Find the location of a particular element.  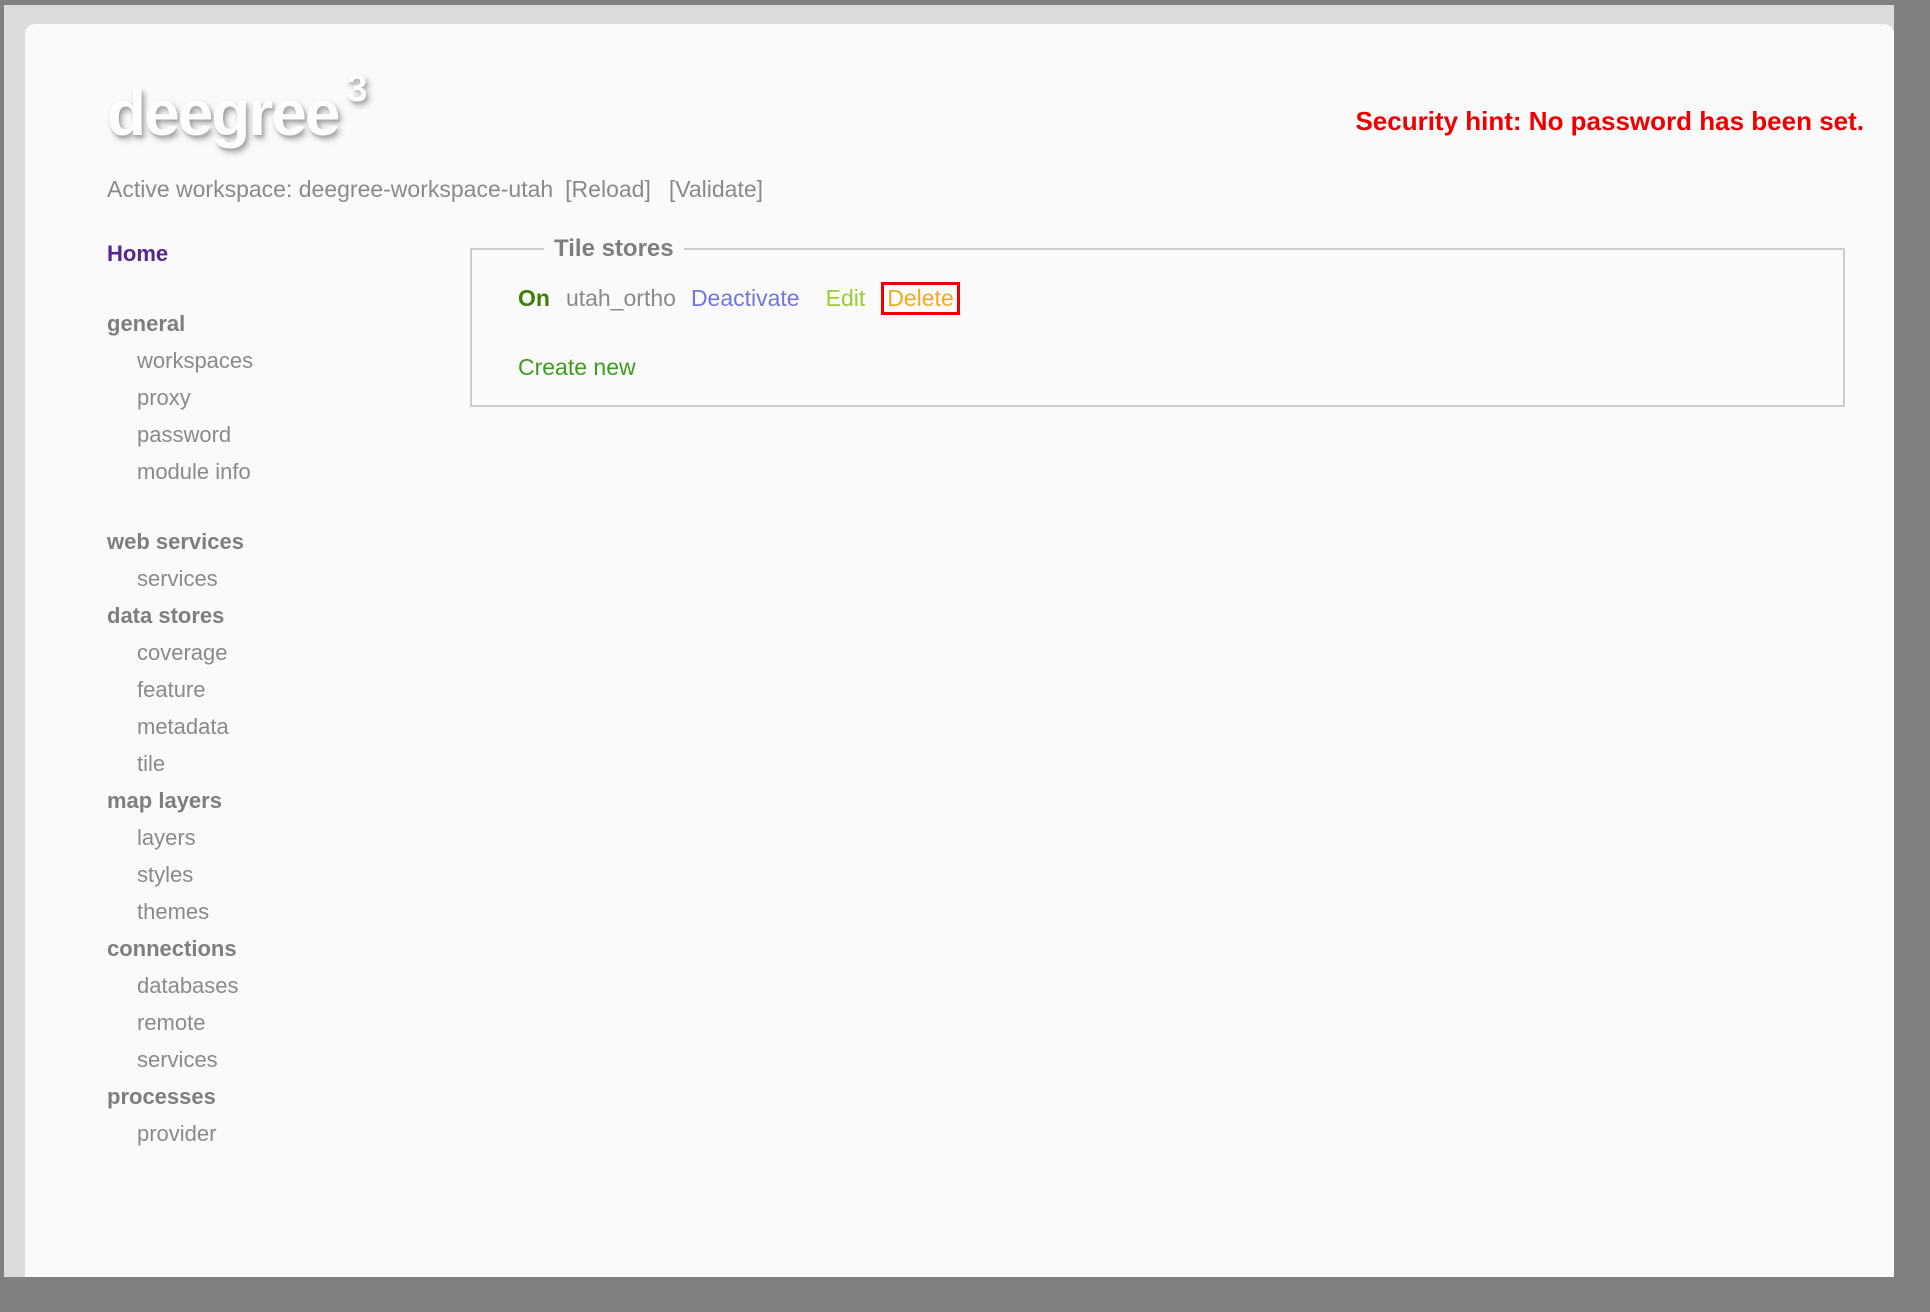

create-new-link: Create new is located at coordinates (577, 367).